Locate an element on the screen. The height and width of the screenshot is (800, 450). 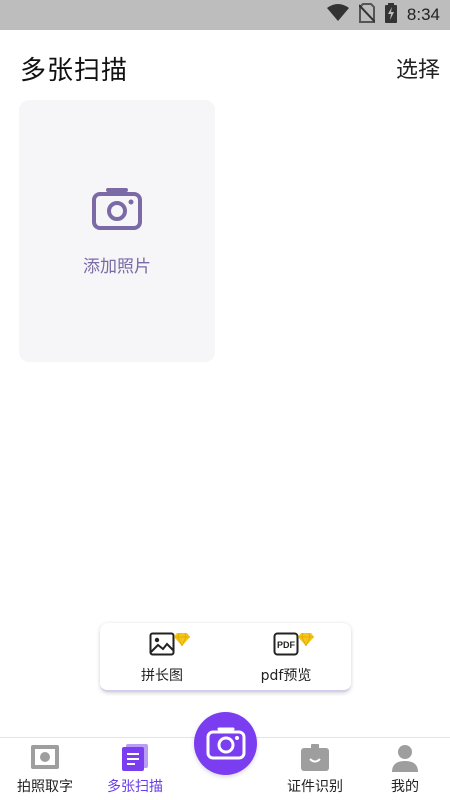
pdf-preview-label: pdf预览 is located at coordinates (286, 676).